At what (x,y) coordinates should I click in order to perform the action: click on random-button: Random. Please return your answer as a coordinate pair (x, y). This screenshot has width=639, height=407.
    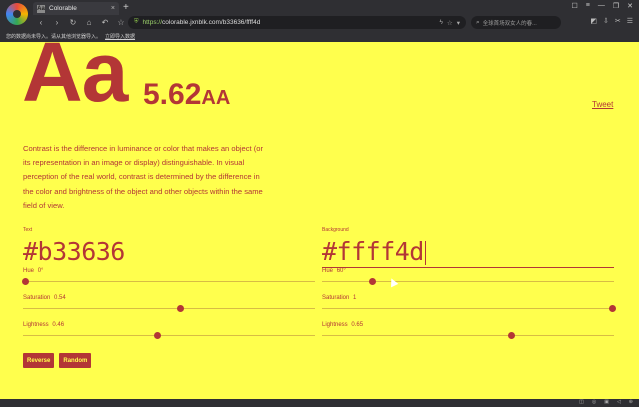
    Looking at the image, I should click on (75, 360).